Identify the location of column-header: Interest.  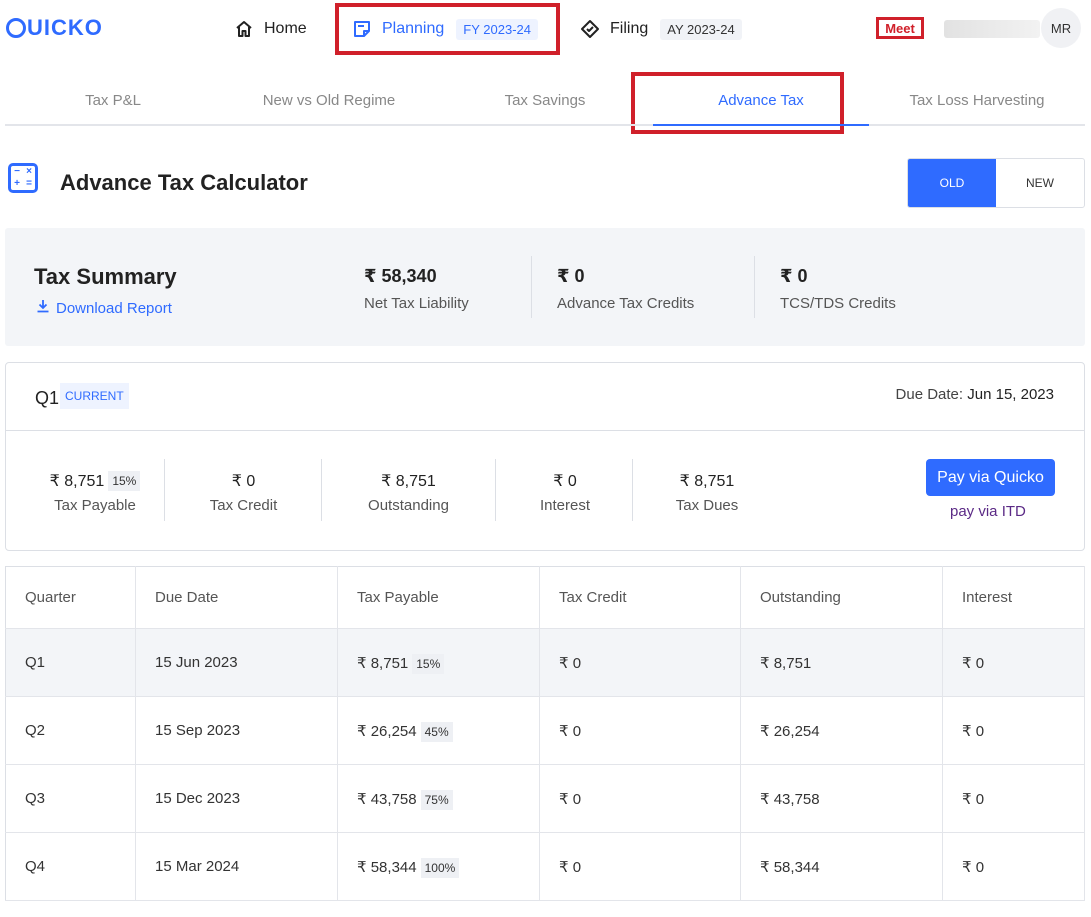
(1013, 597).